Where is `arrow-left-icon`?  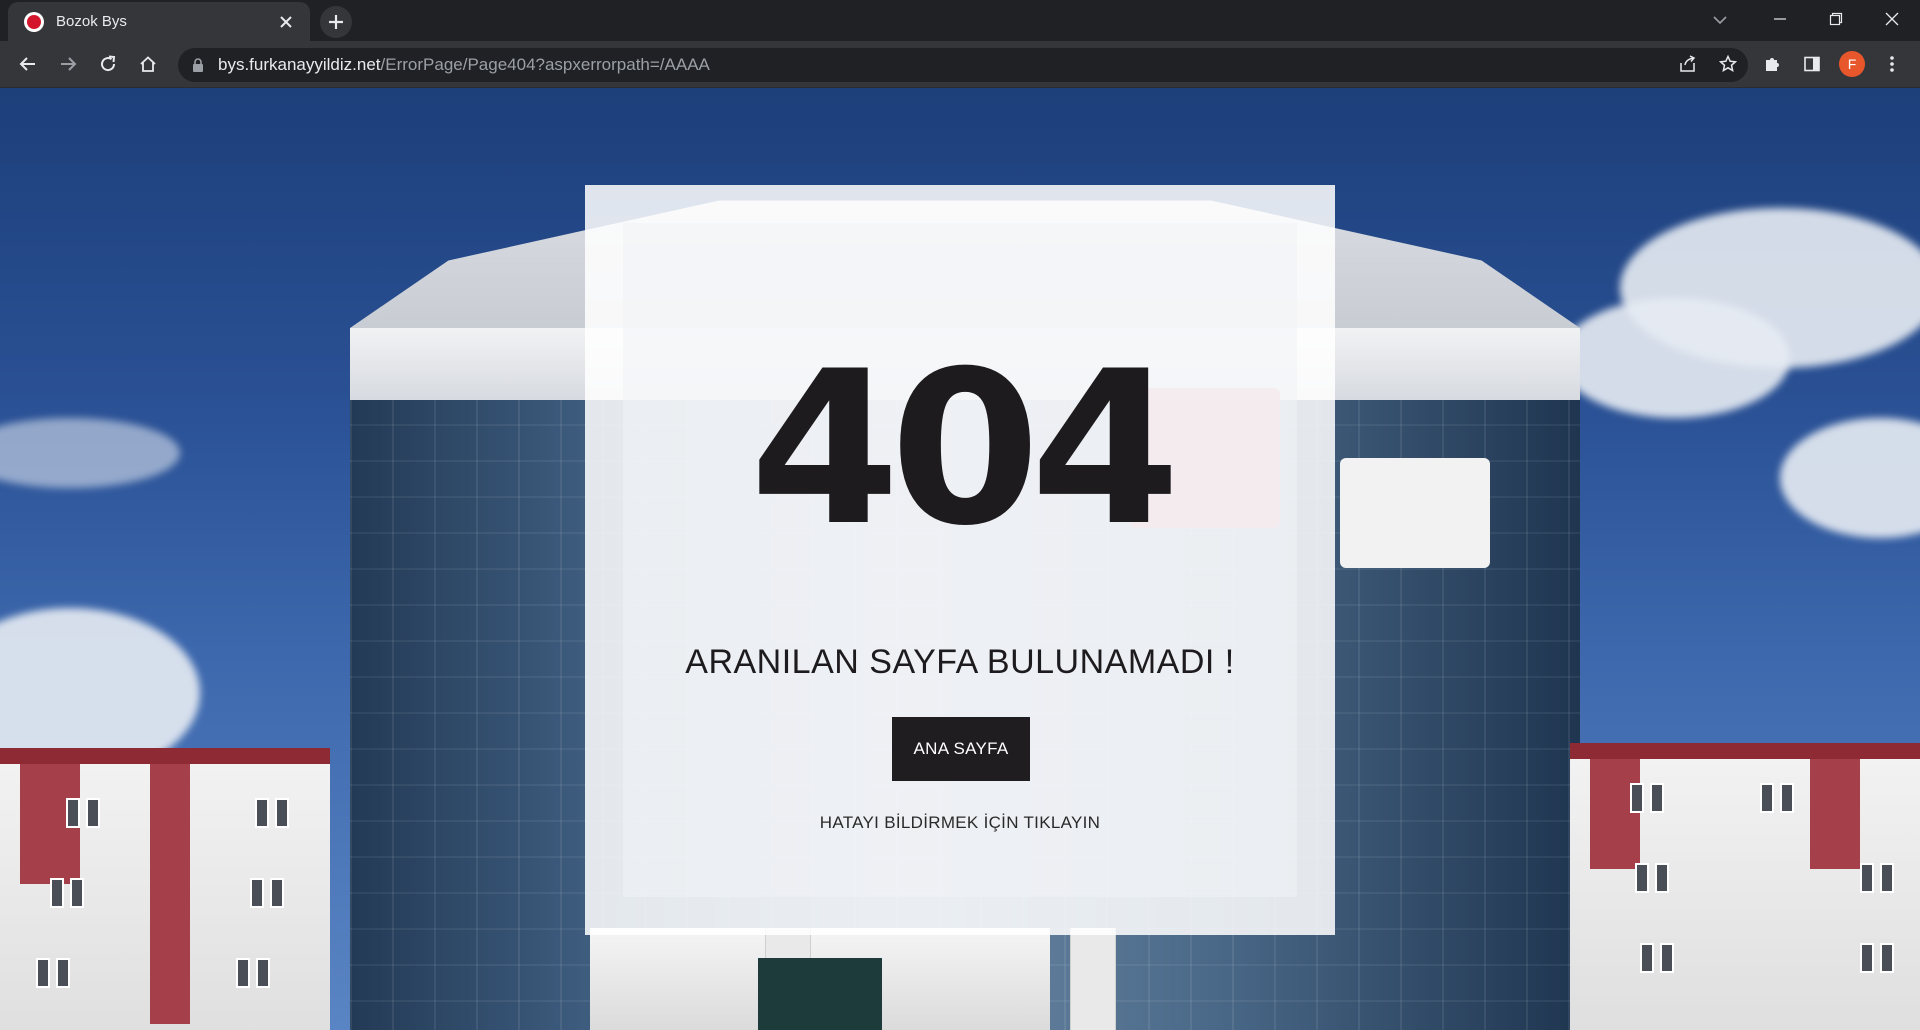
arrow-left-icon is located at coordinates (27, 64).